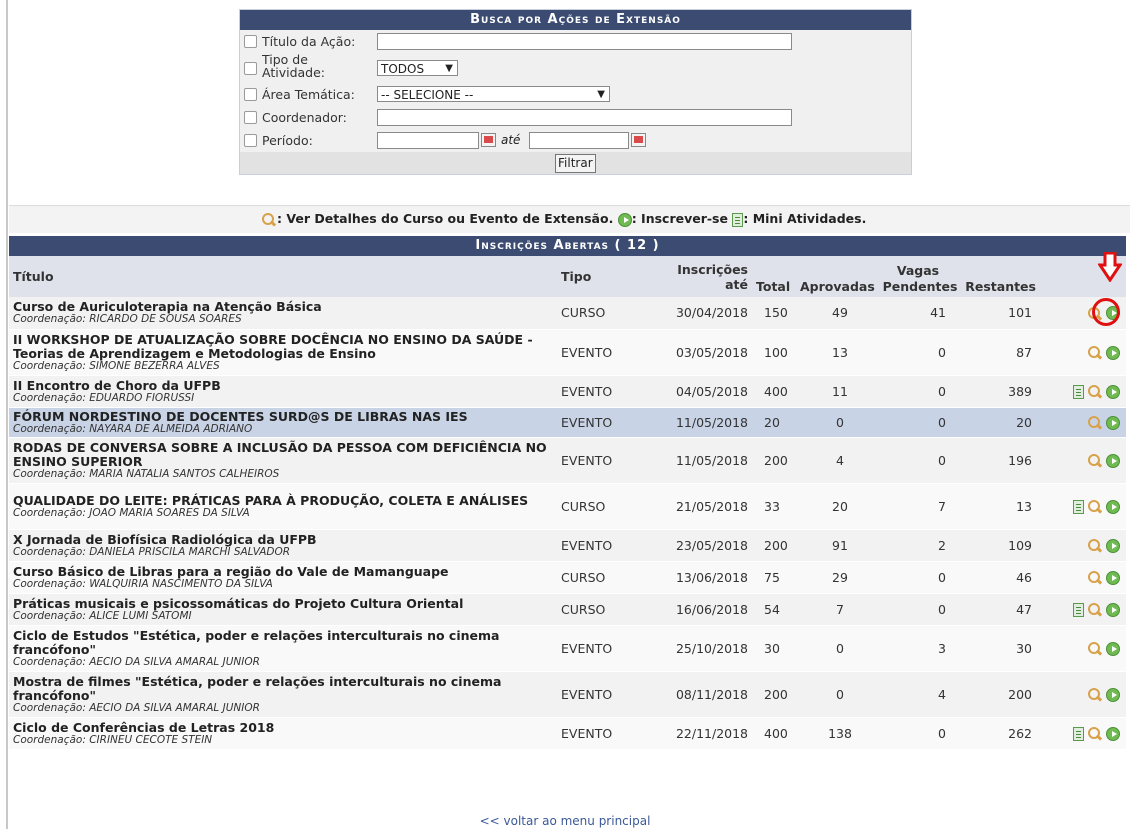 The height and width of the screenshot is (829, 1130). Describe the element at coordinates (144, 727) in the screenshot. I see `row-title: Ciclo de Conferências de Letras 2018` at that location.